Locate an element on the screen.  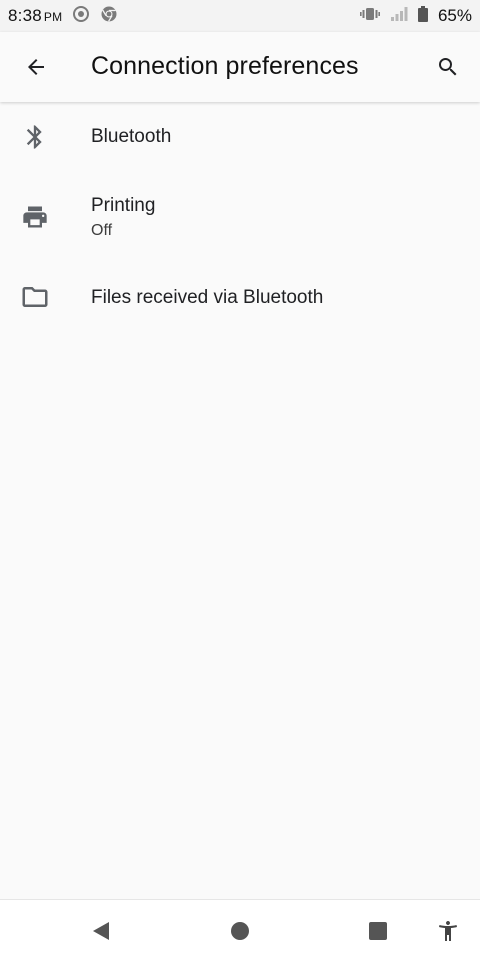
status-time-value: 8:38 is located at coordinates (25, 15).